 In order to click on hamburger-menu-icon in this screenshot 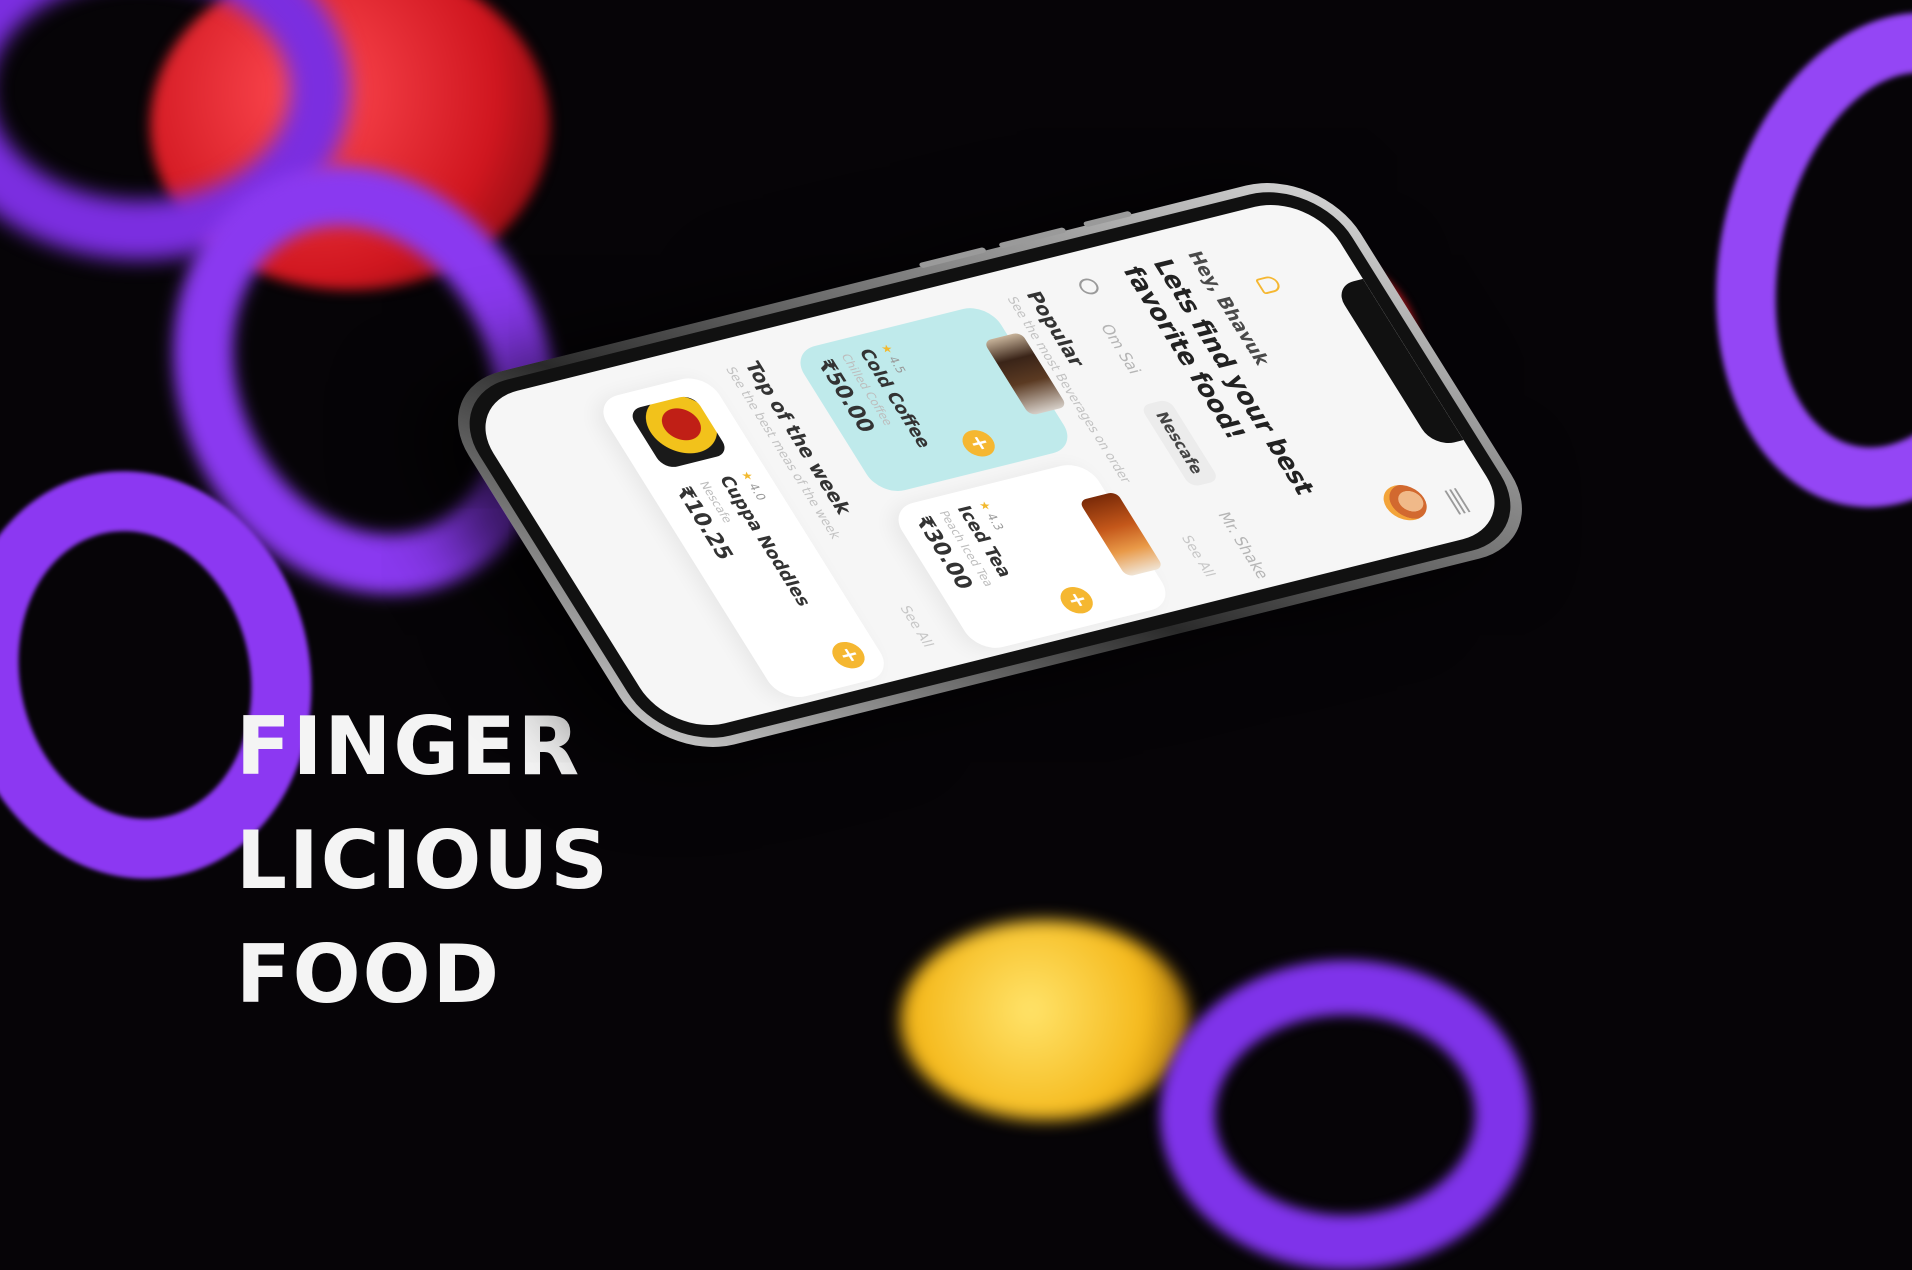, I will do `click(1459, 501)`.